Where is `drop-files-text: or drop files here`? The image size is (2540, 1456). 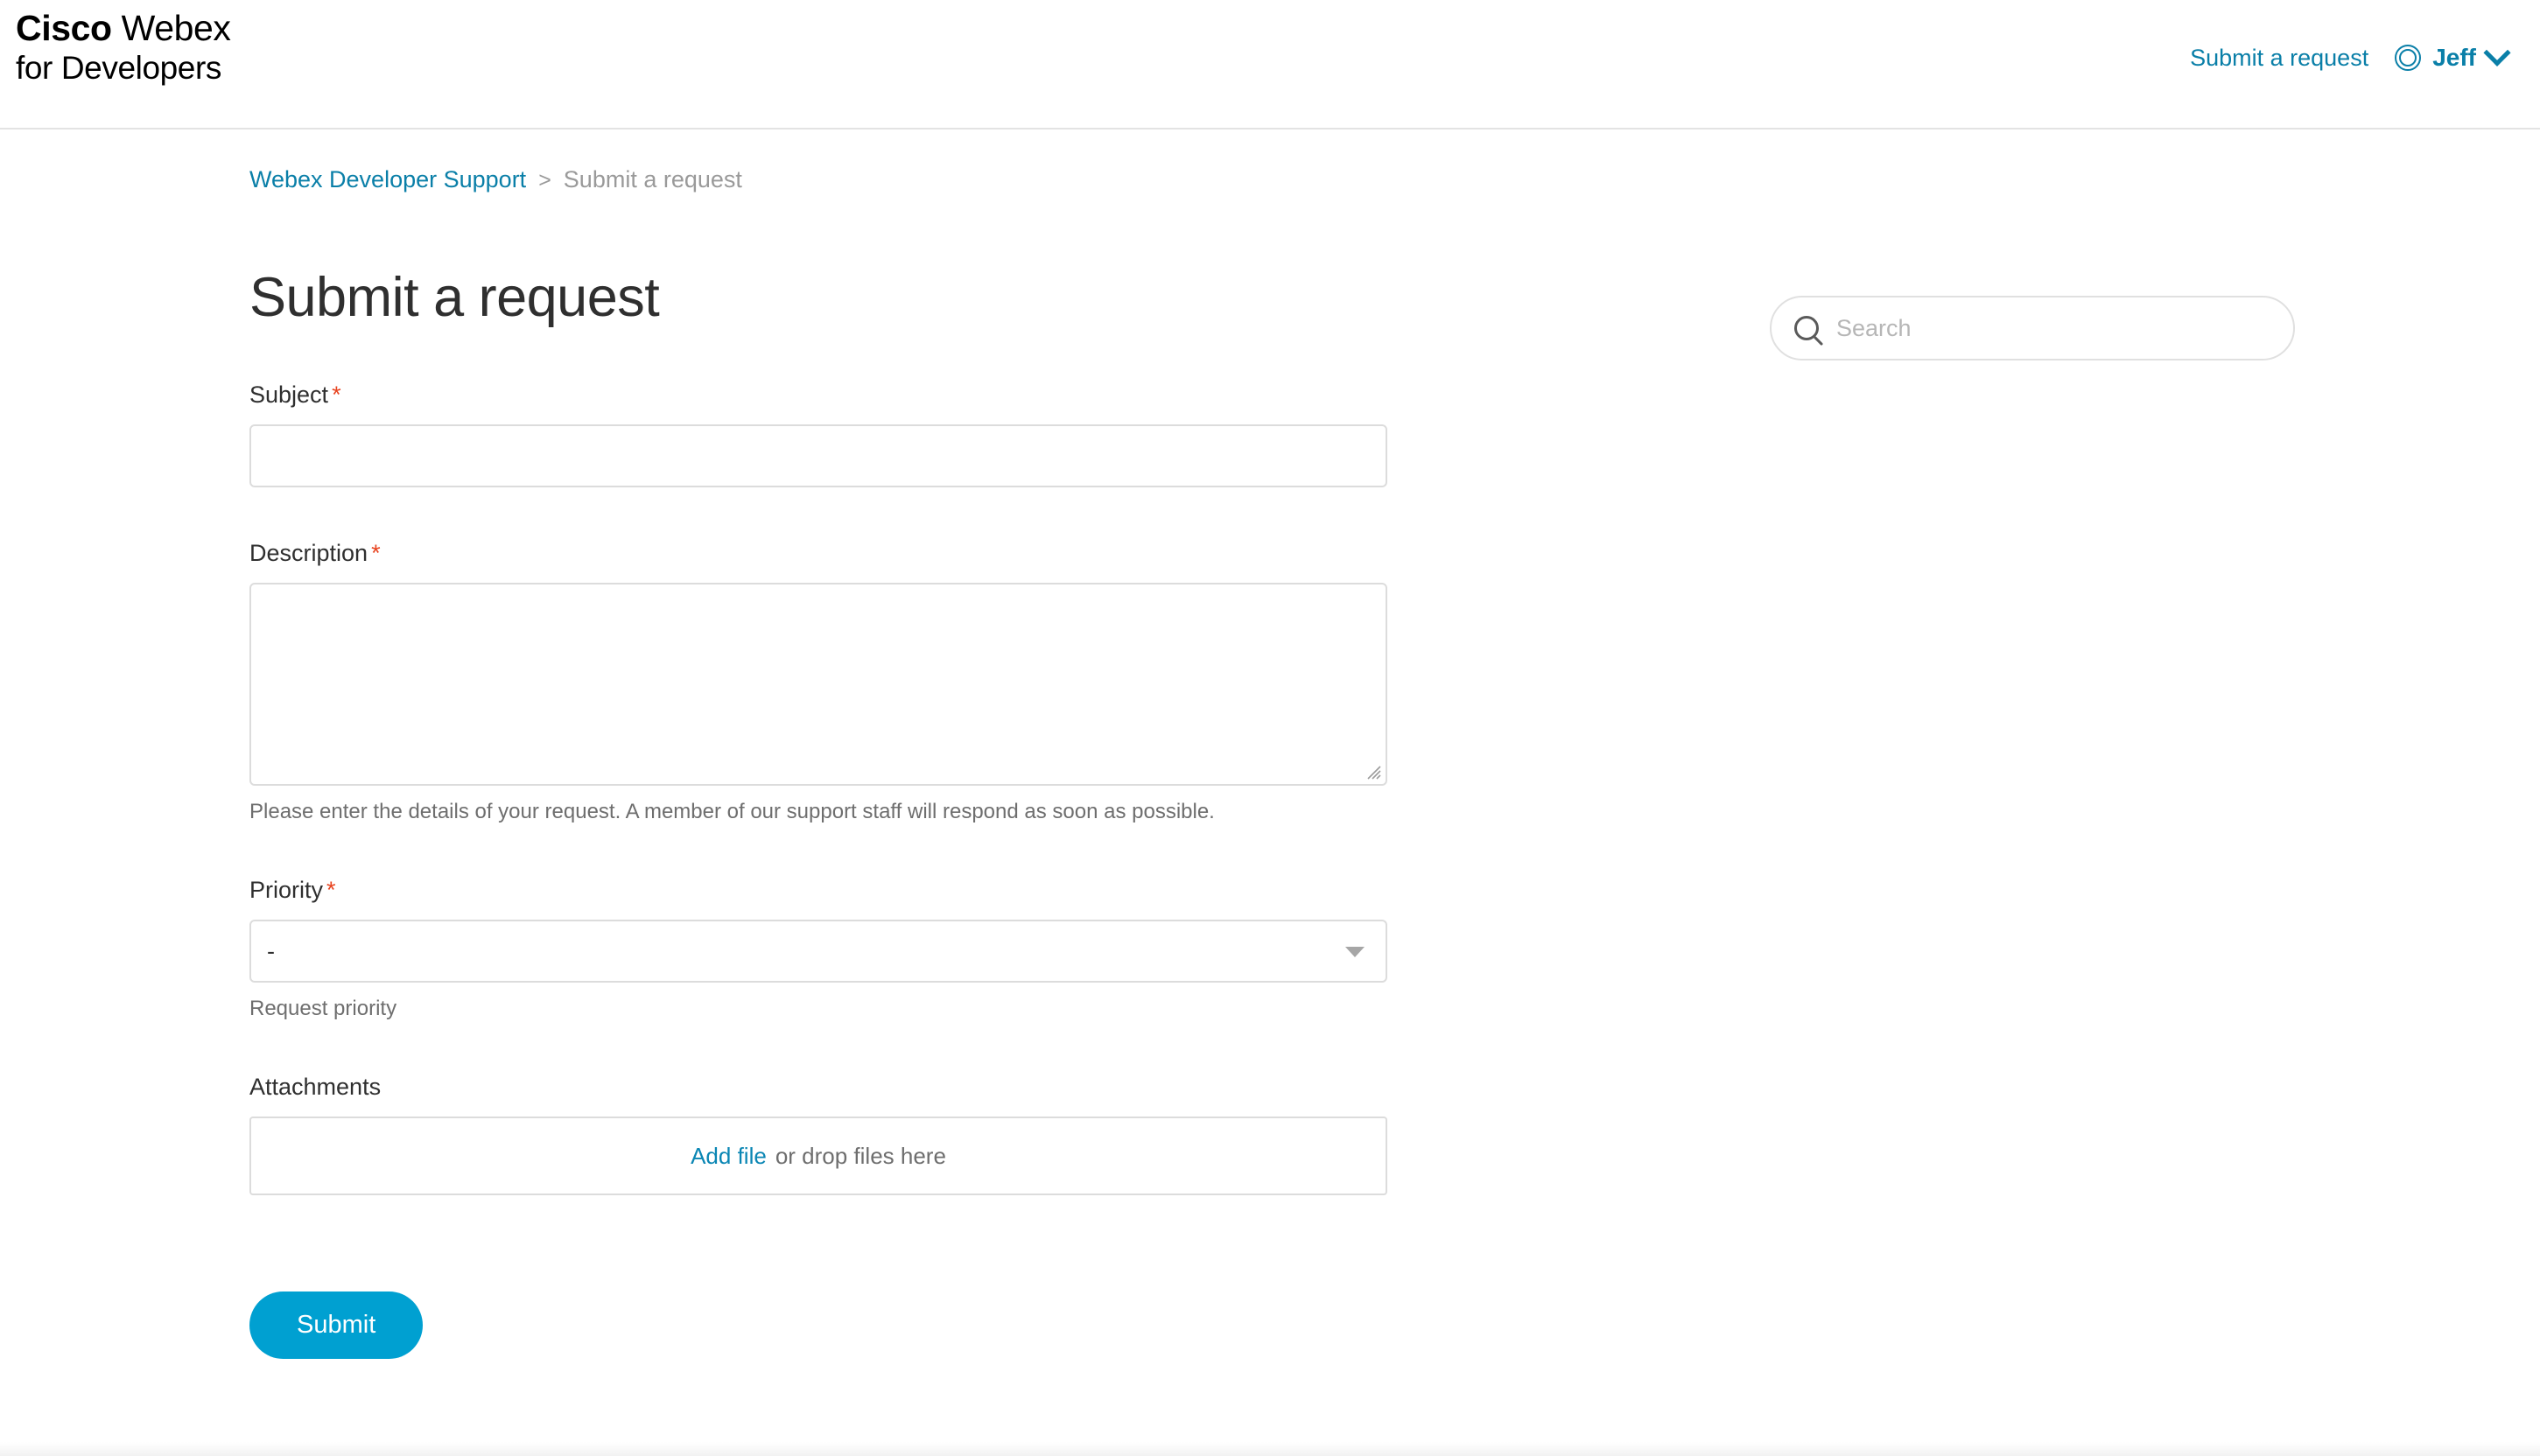 drop-files-text: or drop files here is located at coordinates (861, 1155).